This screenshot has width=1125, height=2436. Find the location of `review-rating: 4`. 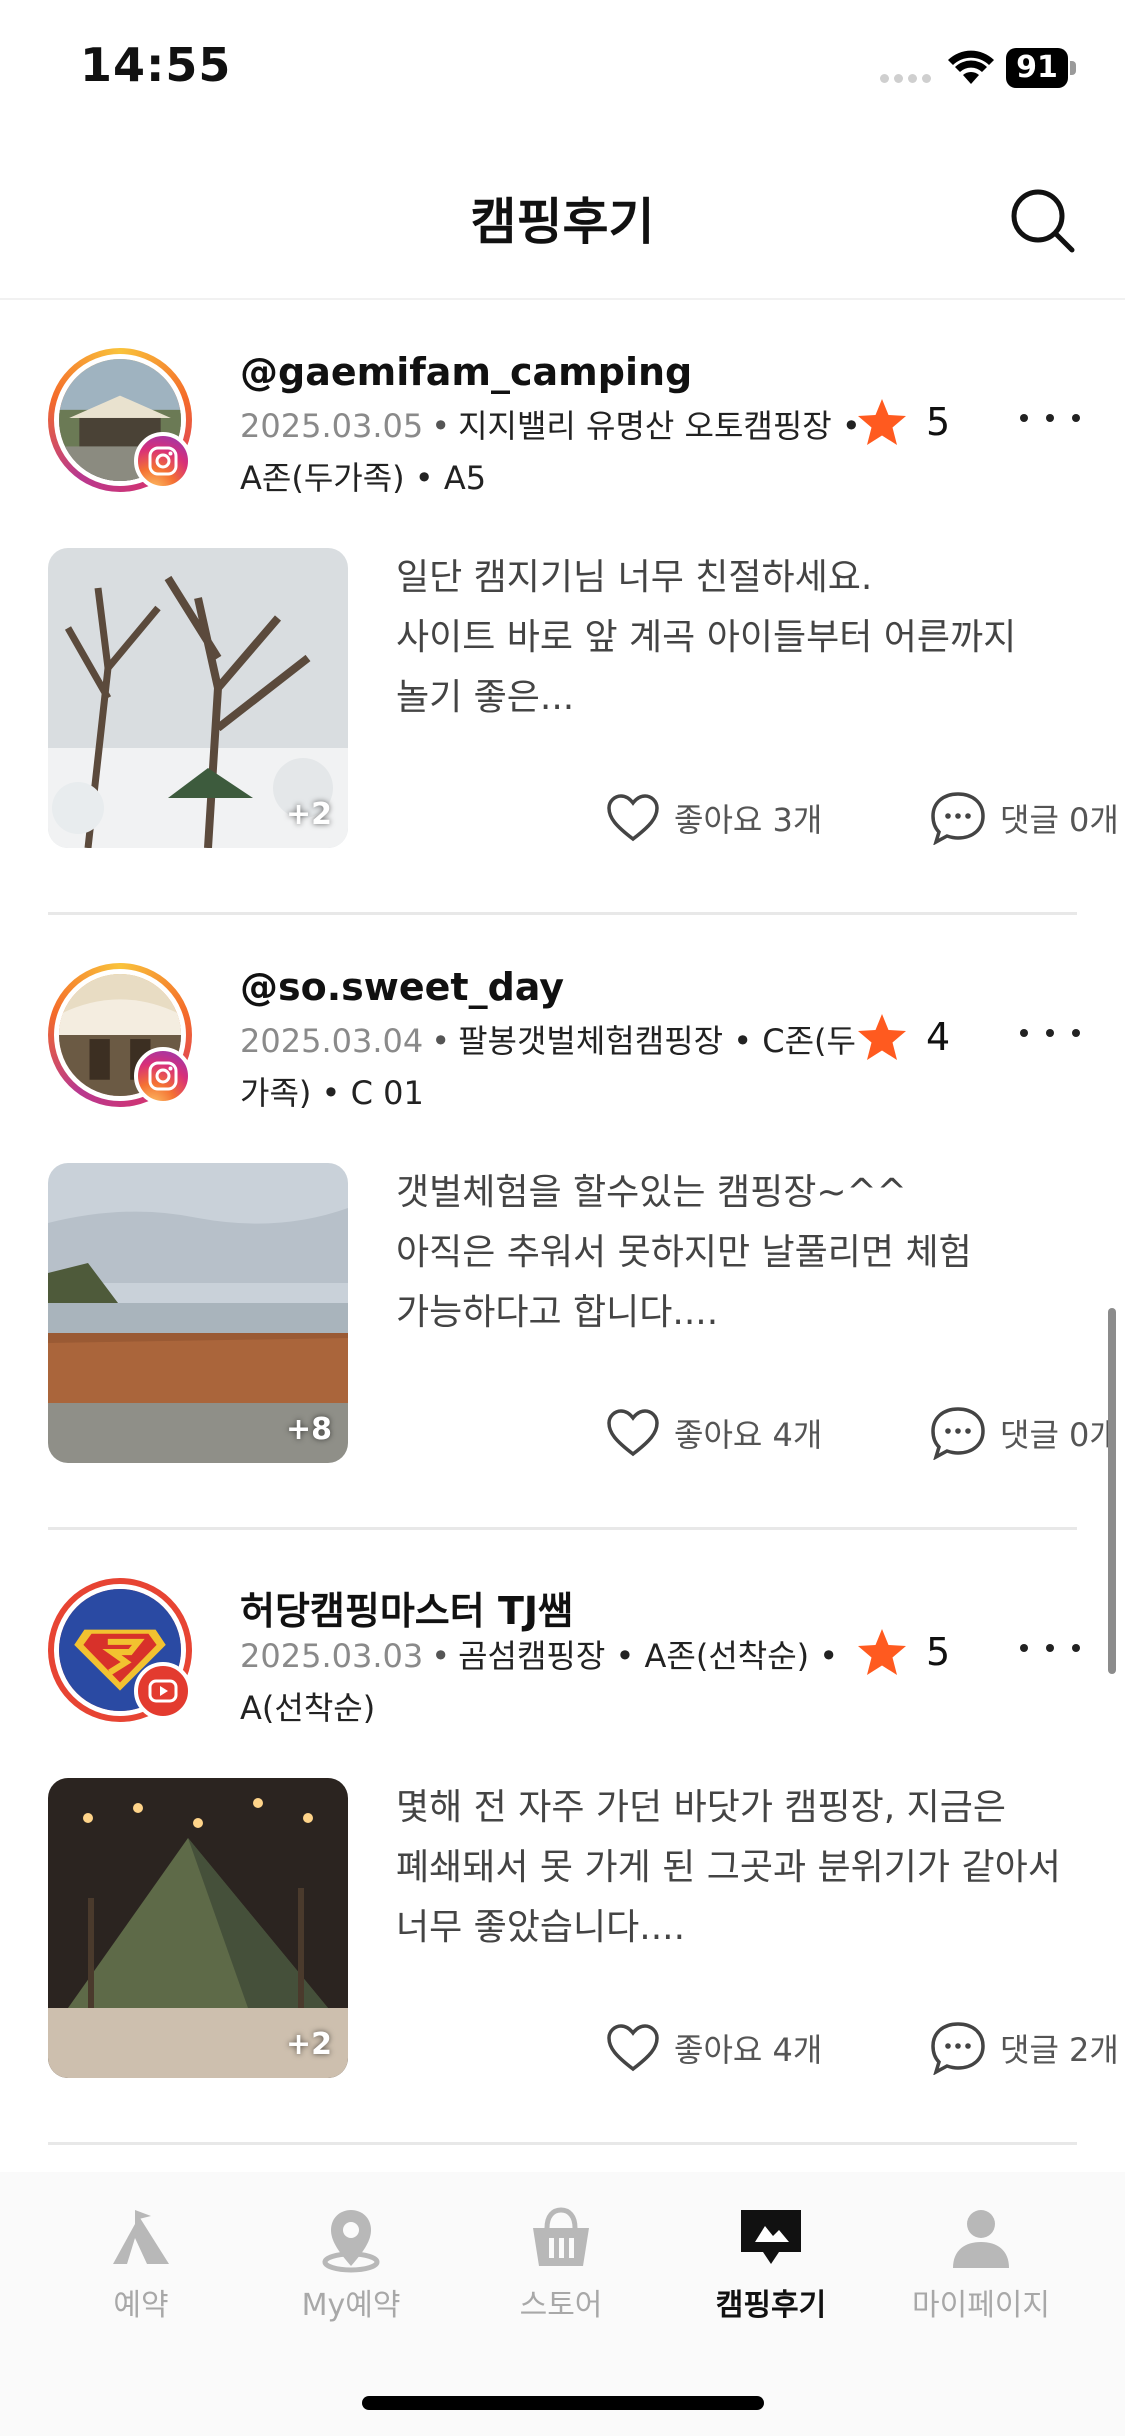

review-rating: 4 is located at coordinates (903, 1037).